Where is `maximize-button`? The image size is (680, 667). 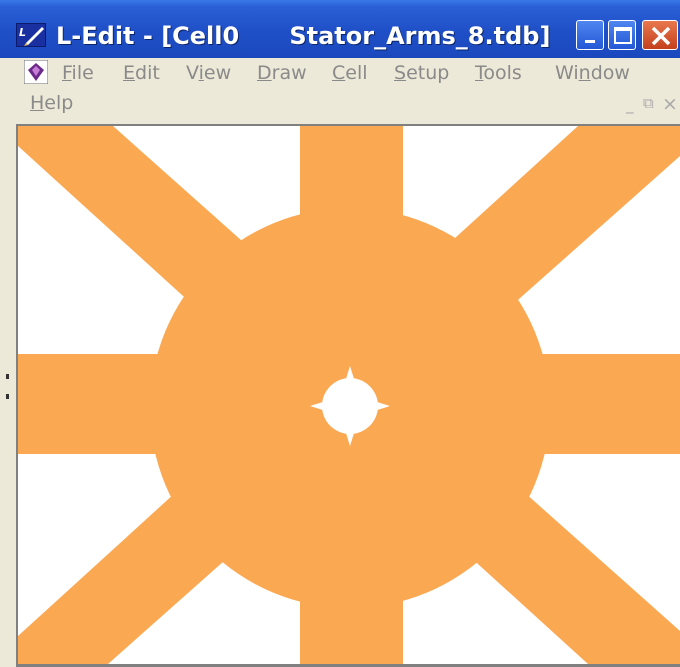 maximize-button is located at coordinates (622, 35).